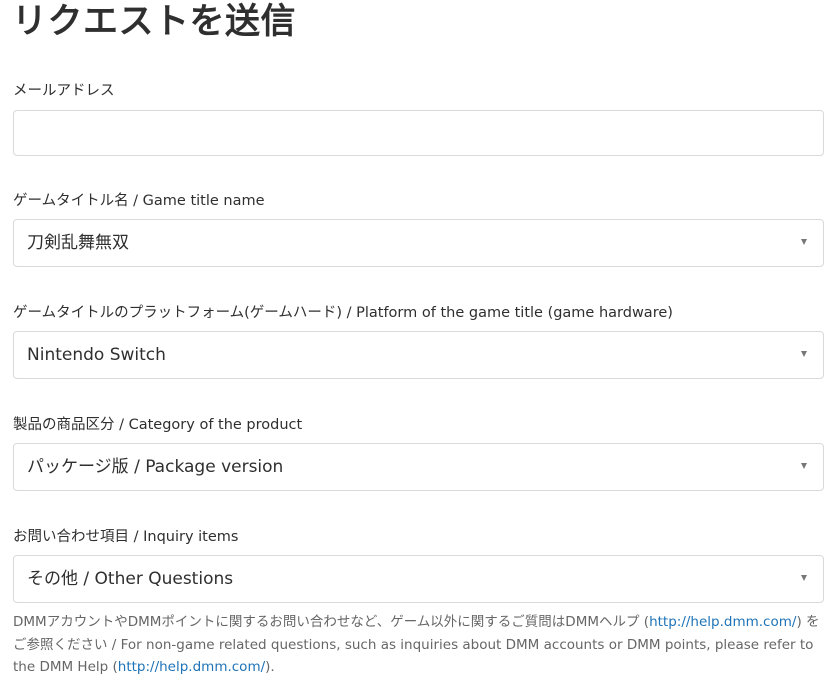 Image resolution: width=837 pixels, height=688 pixels. I want to click on inquiry-items-selected-value: その他 / Other Questions, so click(130, 579).